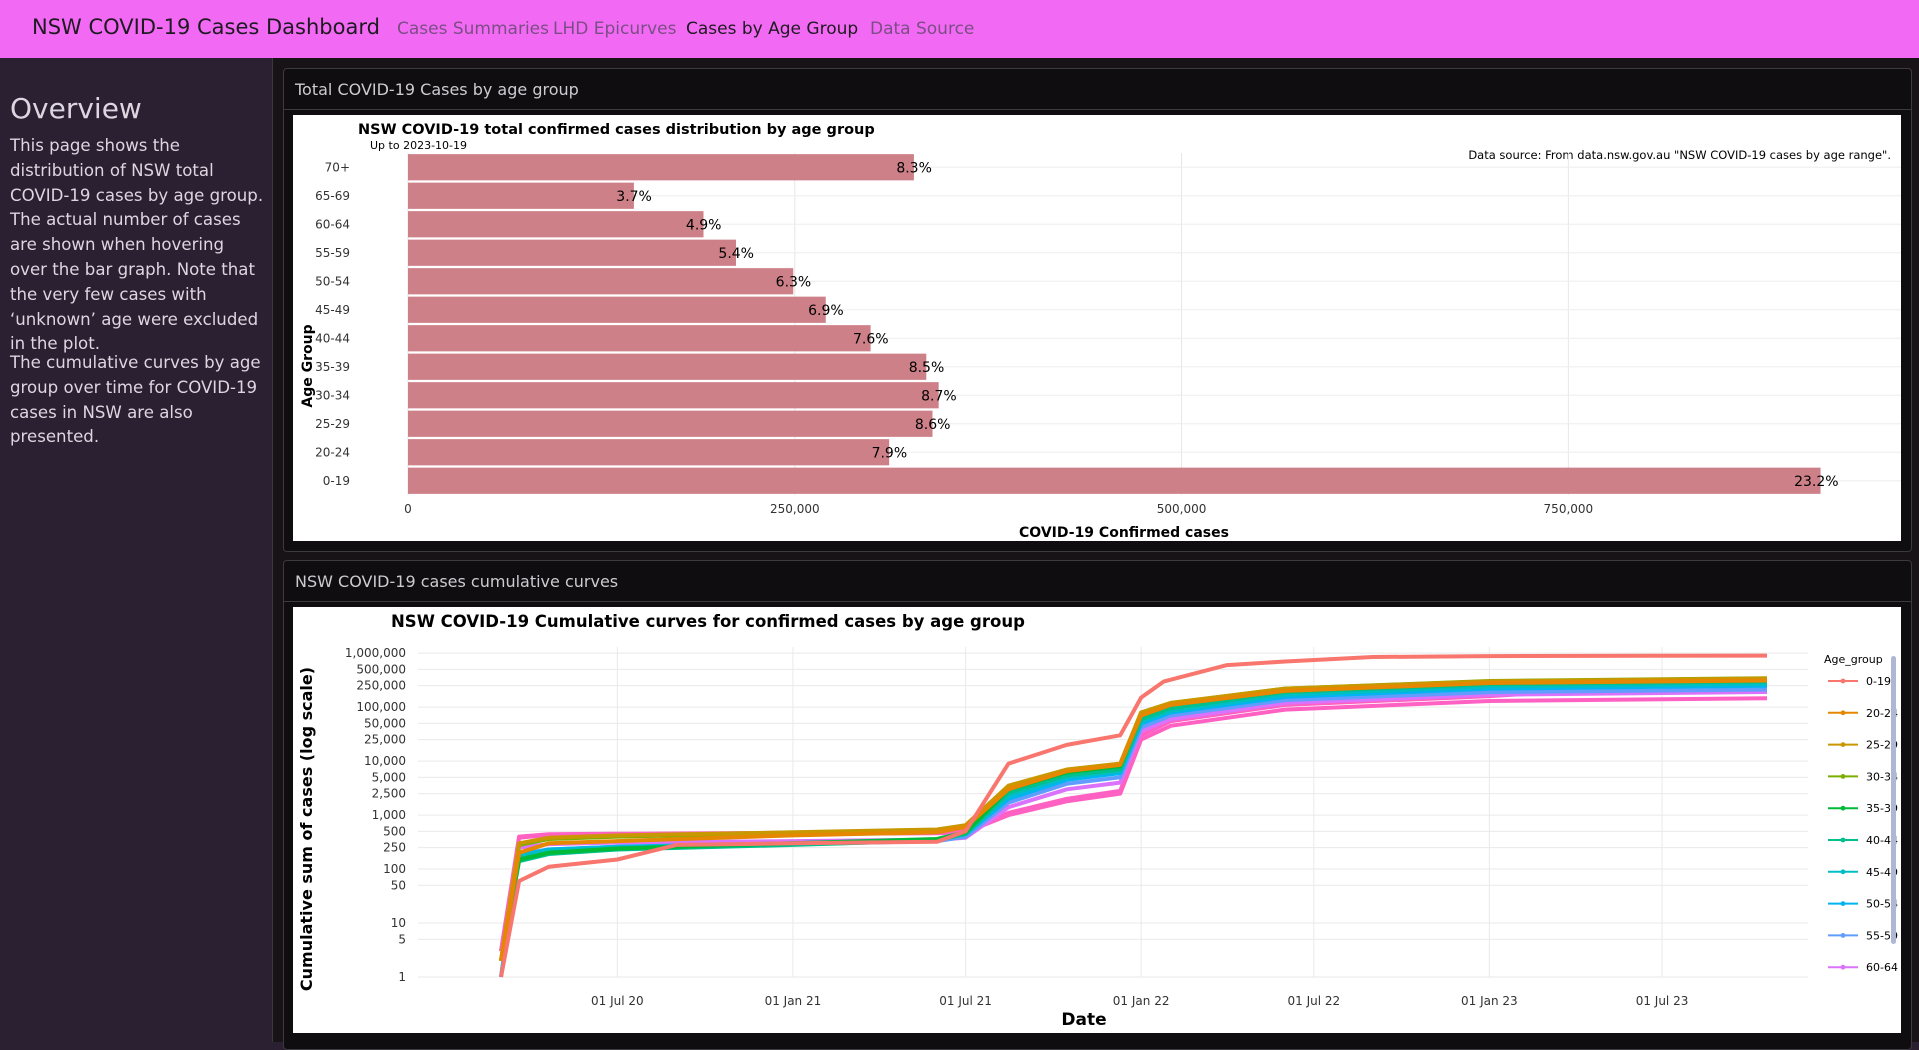 This screenshot has width=1919, height=1050. What do you see at coordinates (402, 977) in the screenshot?
I see `cumulative-chart-y-tick-label: 1` at bounding box center [402, 977].